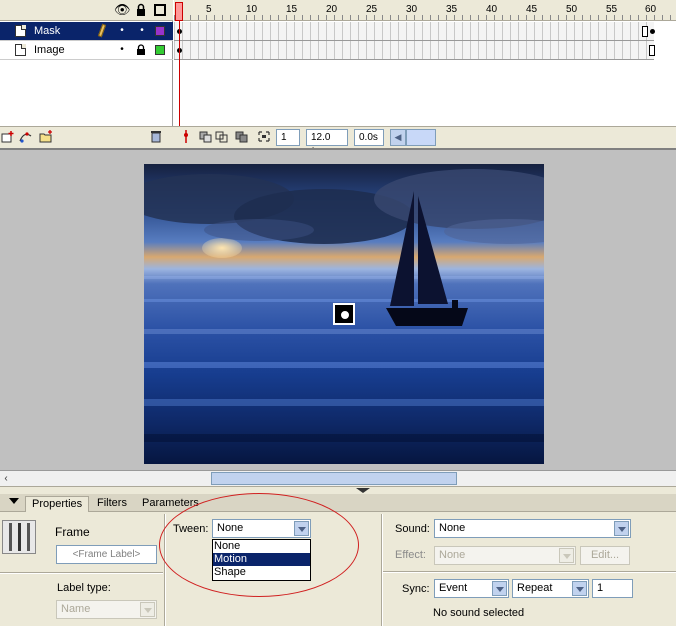 This screenshot has height=626, width=676. Describe the element at coordinates (222, 137) in the screenshot. I see `onion-skin-outlines-icon` at that location.